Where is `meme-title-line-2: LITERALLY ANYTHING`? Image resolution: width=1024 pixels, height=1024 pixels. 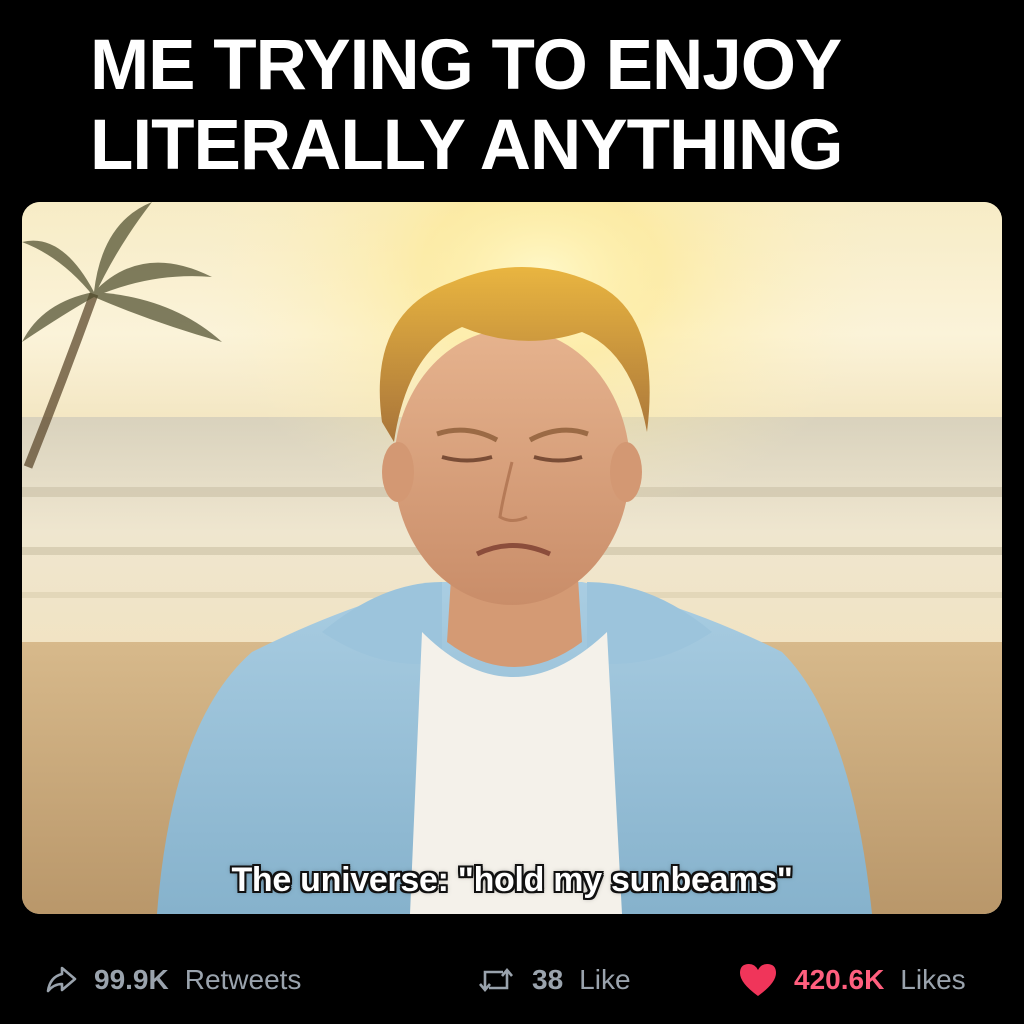 meme-title-line-2: LITERALLY ANYTHING is located at coordinates (467, 145).